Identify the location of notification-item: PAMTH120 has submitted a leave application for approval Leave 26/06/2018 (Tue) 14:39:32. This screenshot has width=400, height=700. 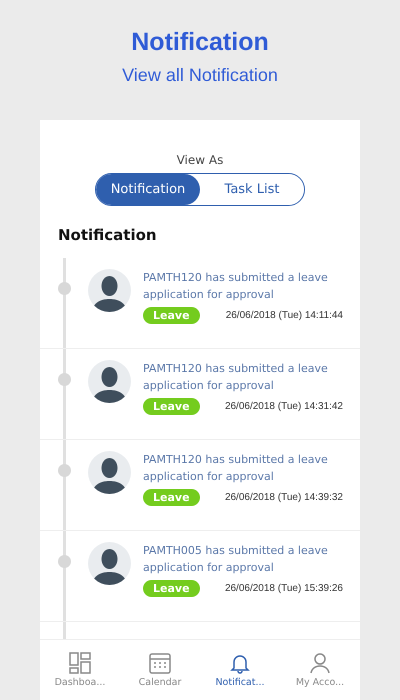
(200, 485).